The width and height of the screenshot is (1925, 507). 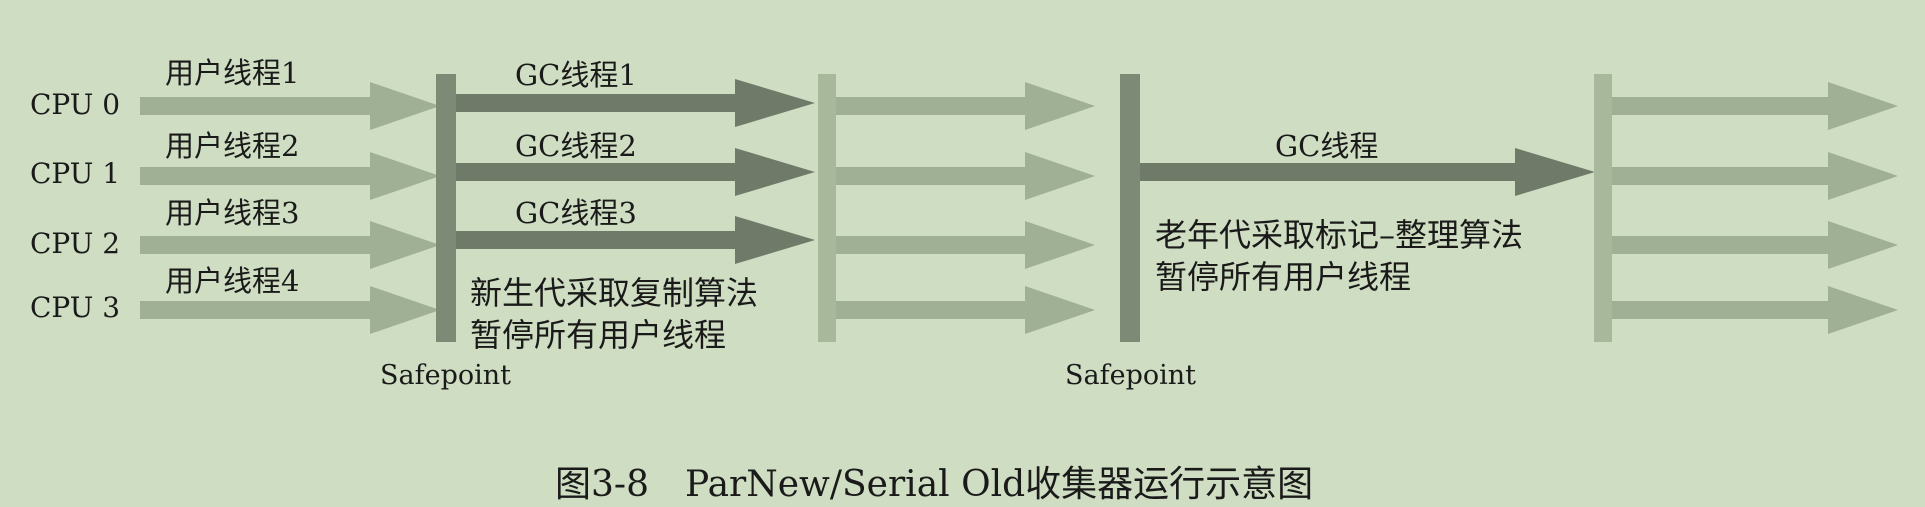 What do you see at coordinates (232, 213) in the screenshot?
I see `user-thread-label: 用户线程3` at bounding box center [232, 213].